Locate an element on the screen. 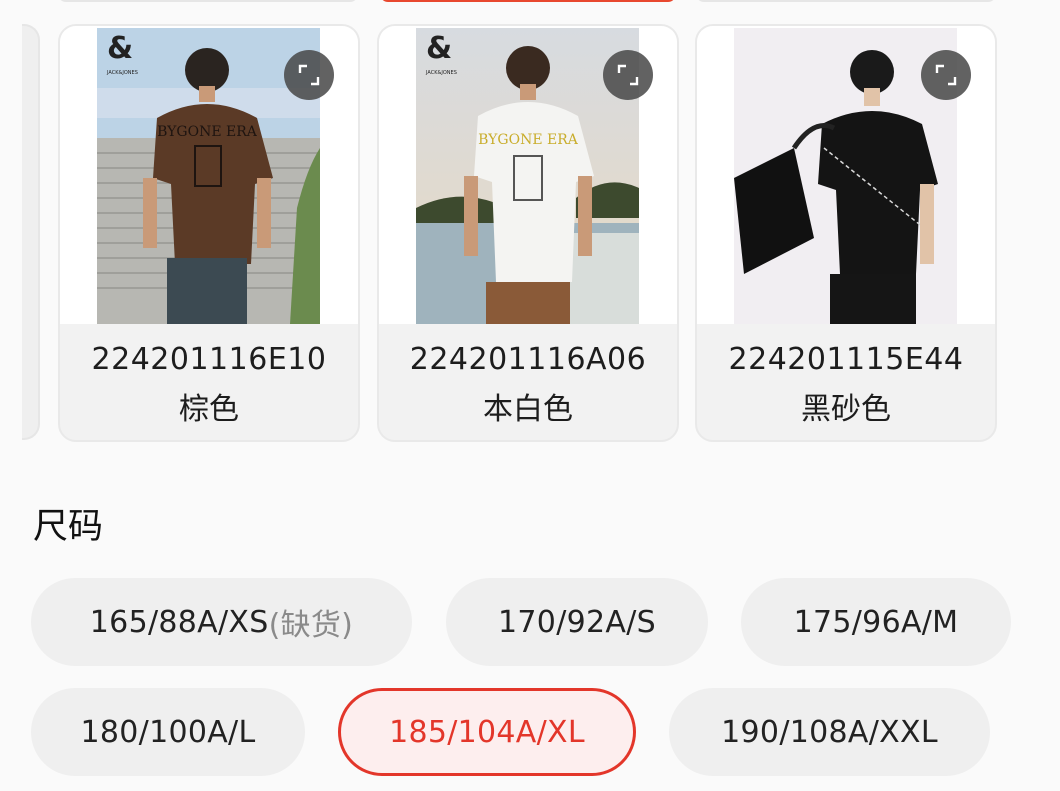 This screenshot has width=1060, height=791. offscreen-color-card is located at coordinates (31, 232).